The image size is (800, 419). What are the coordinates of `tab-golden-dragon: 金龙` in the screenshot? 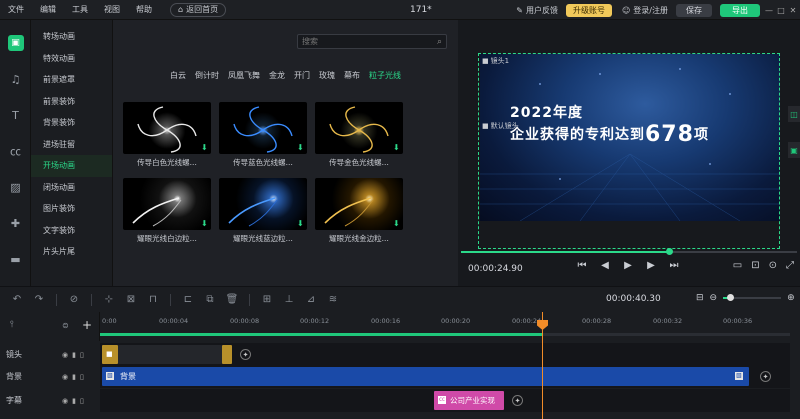 It's located at (277, 75).